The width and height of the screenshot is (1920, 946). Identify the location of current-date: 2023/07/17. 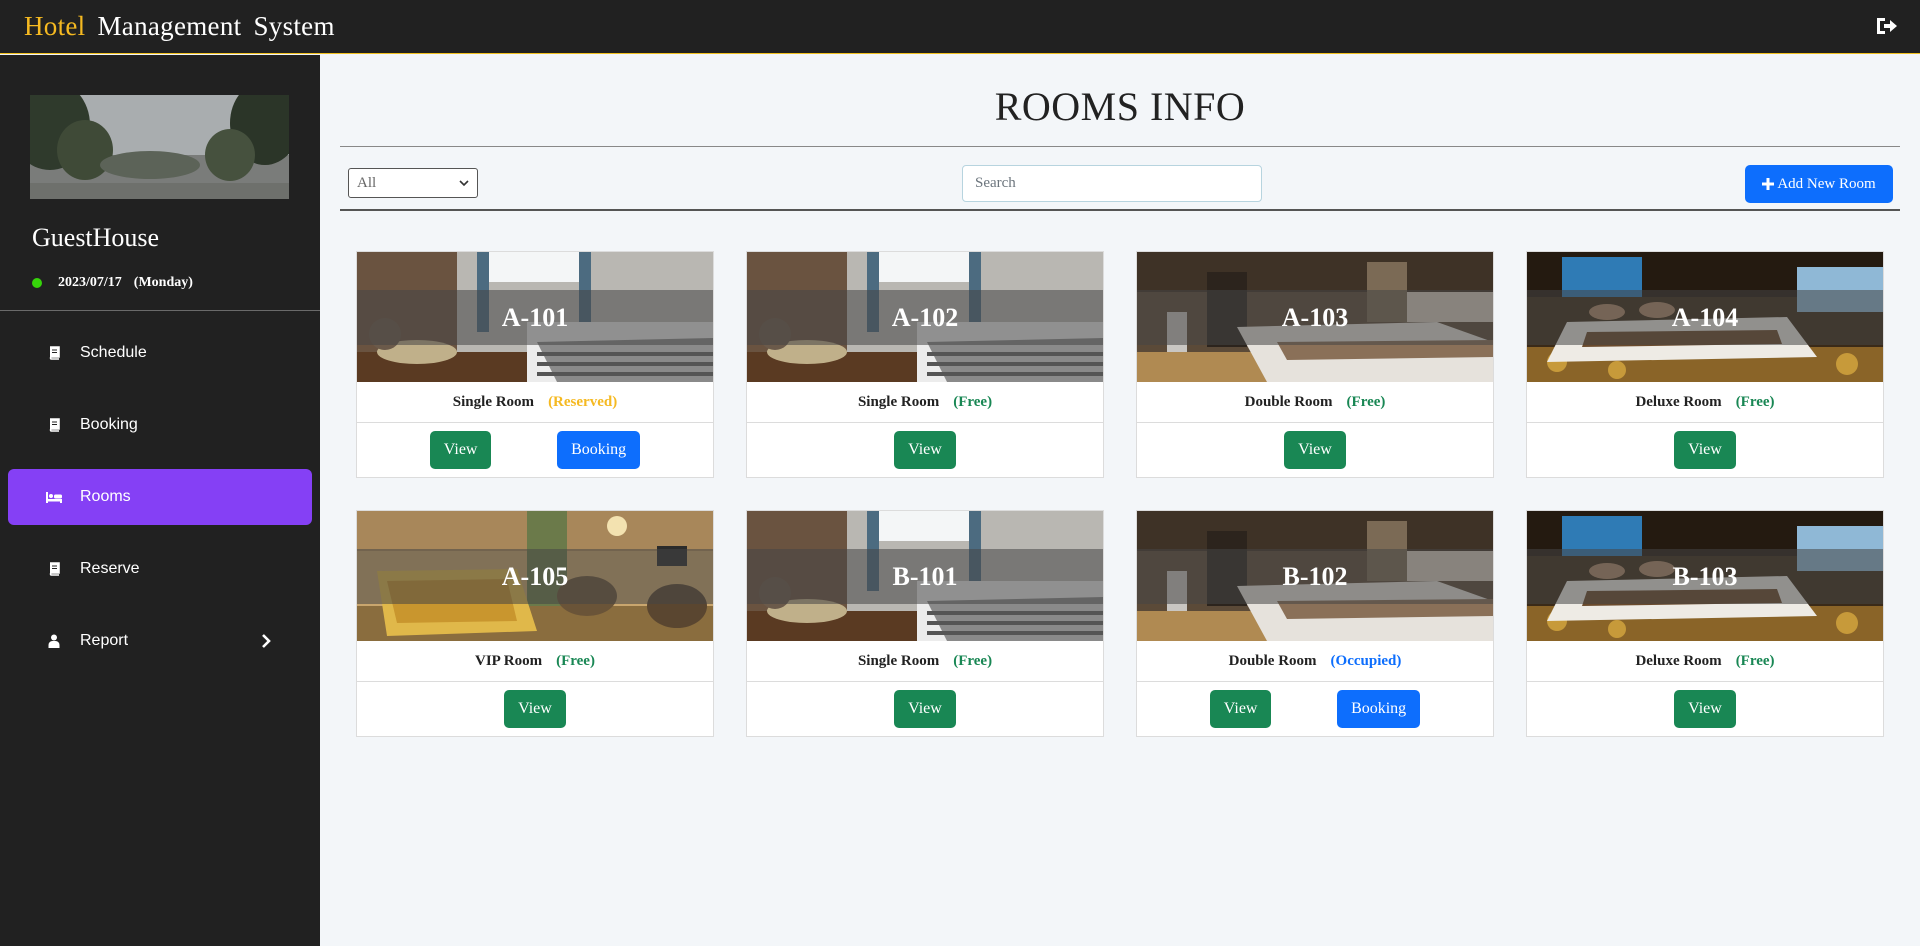
(90, 282).